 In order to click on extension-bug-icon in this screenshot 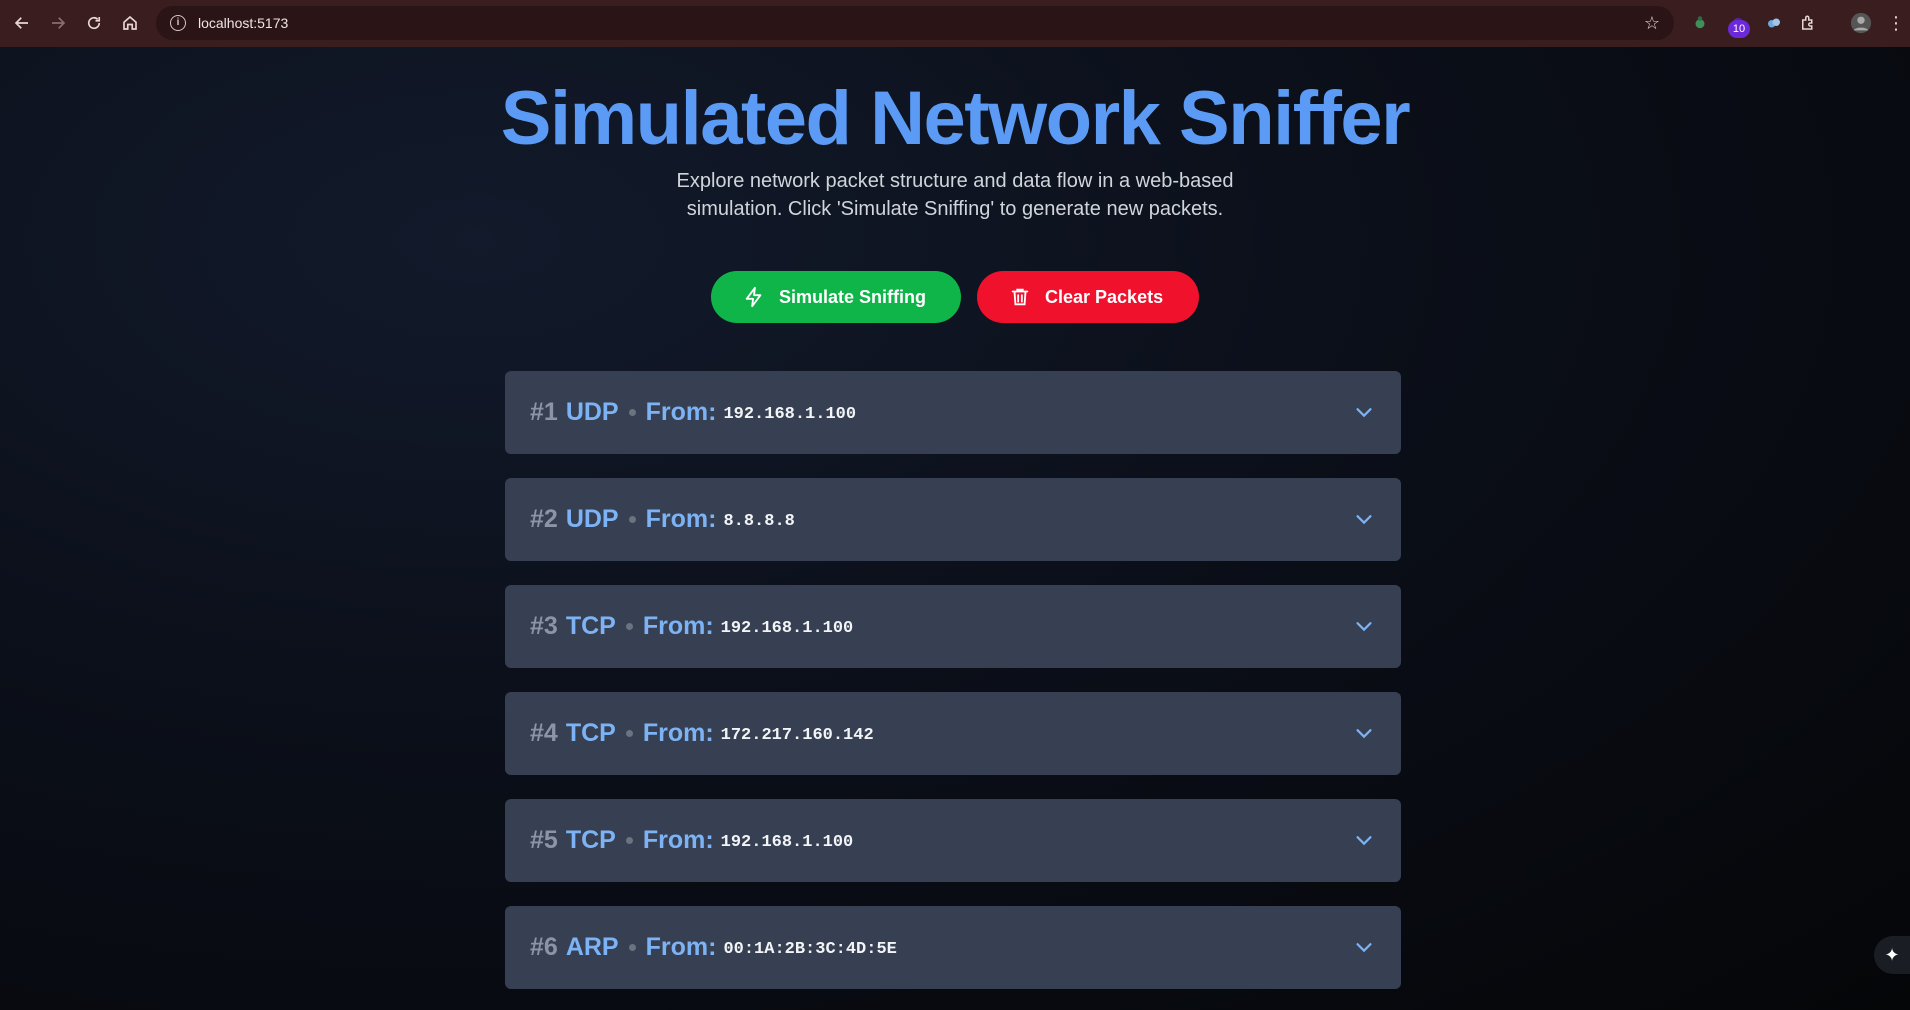, I will do `click(1700, 23)`.